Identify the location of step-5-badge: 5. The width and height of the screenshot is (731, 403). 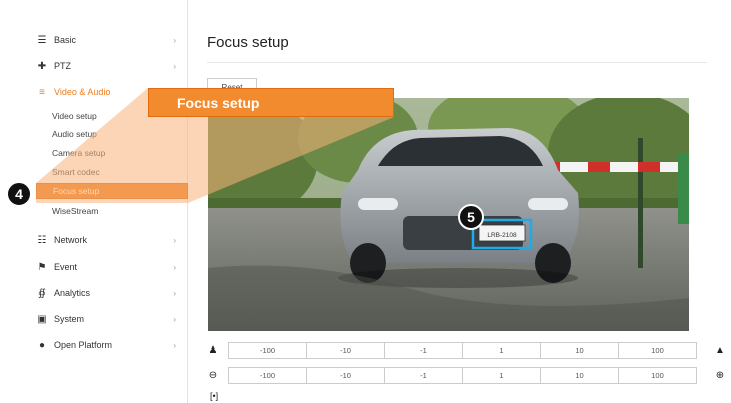
(471, 217).